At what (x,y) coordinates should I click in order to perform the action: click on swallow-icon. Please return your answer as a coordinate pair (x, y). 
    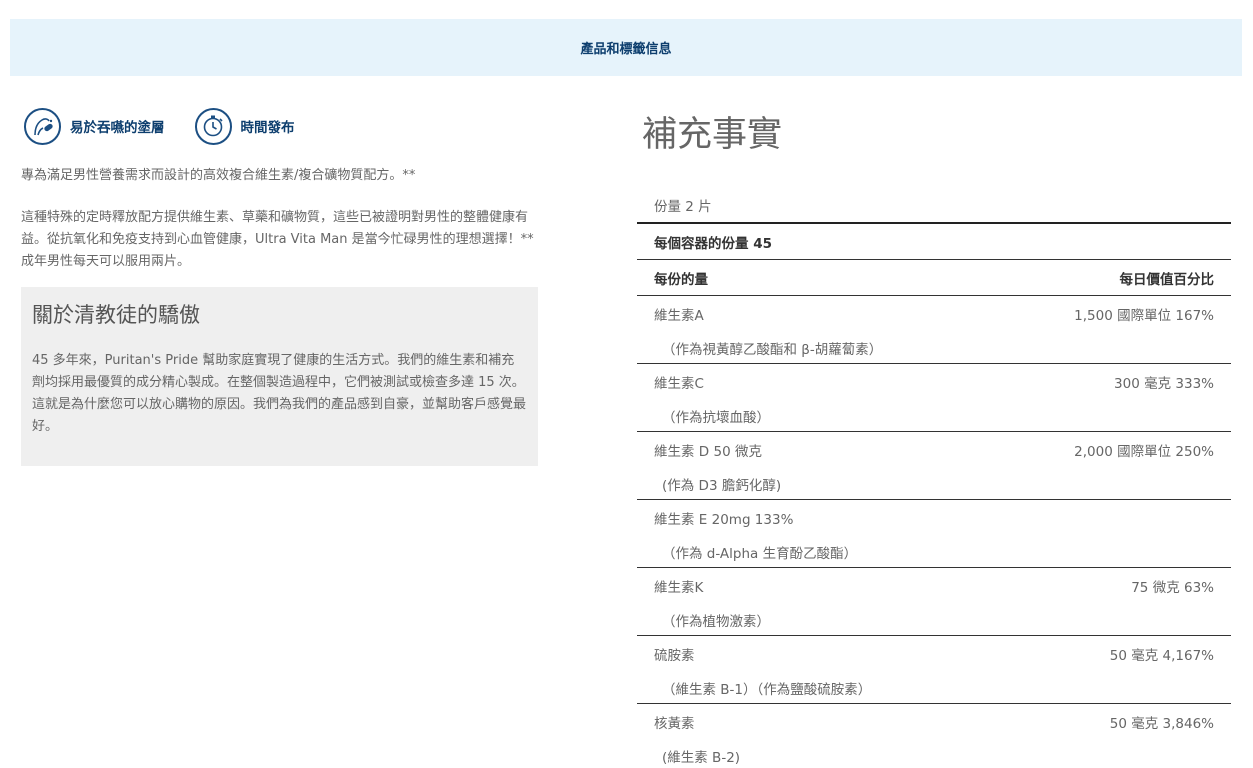
    Looking at the image, I should click on (42, 126).